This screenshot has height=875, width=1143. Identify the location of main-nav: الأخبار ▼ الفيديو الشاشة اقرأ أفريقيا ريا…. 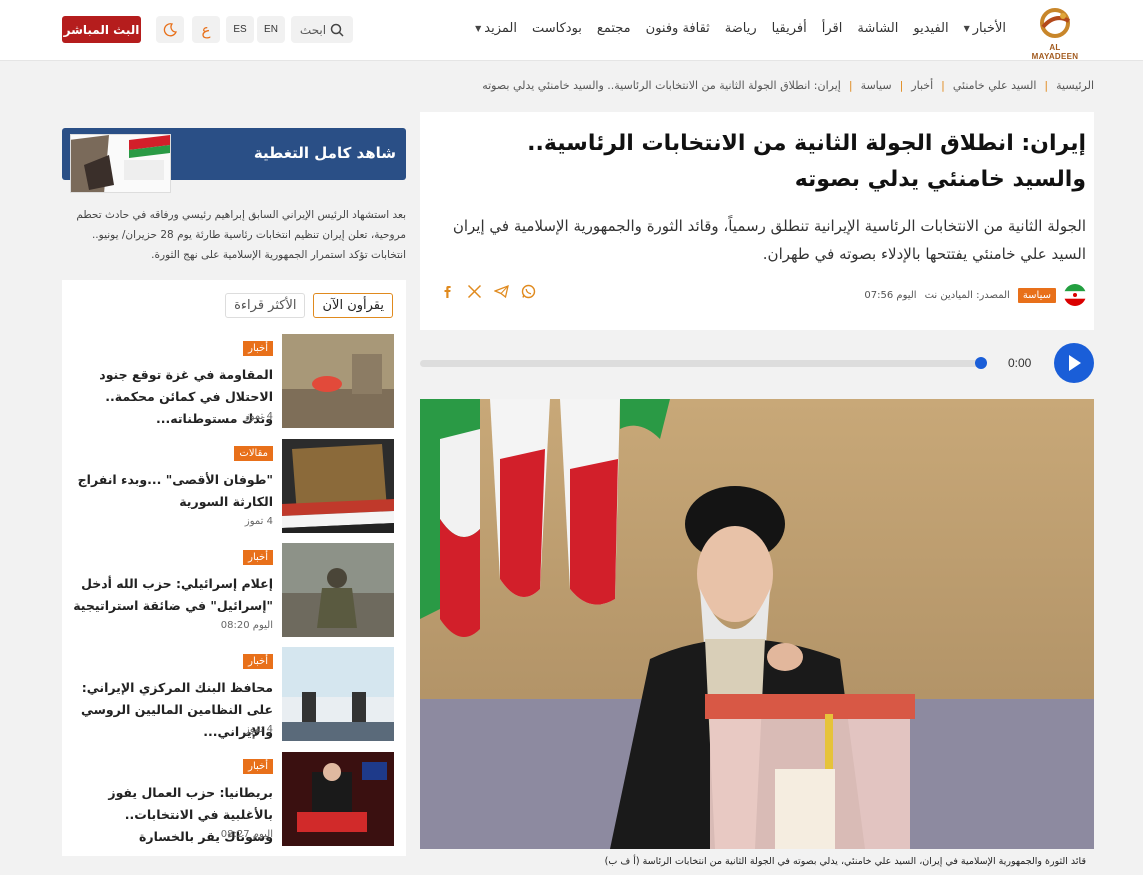
(733, 28).